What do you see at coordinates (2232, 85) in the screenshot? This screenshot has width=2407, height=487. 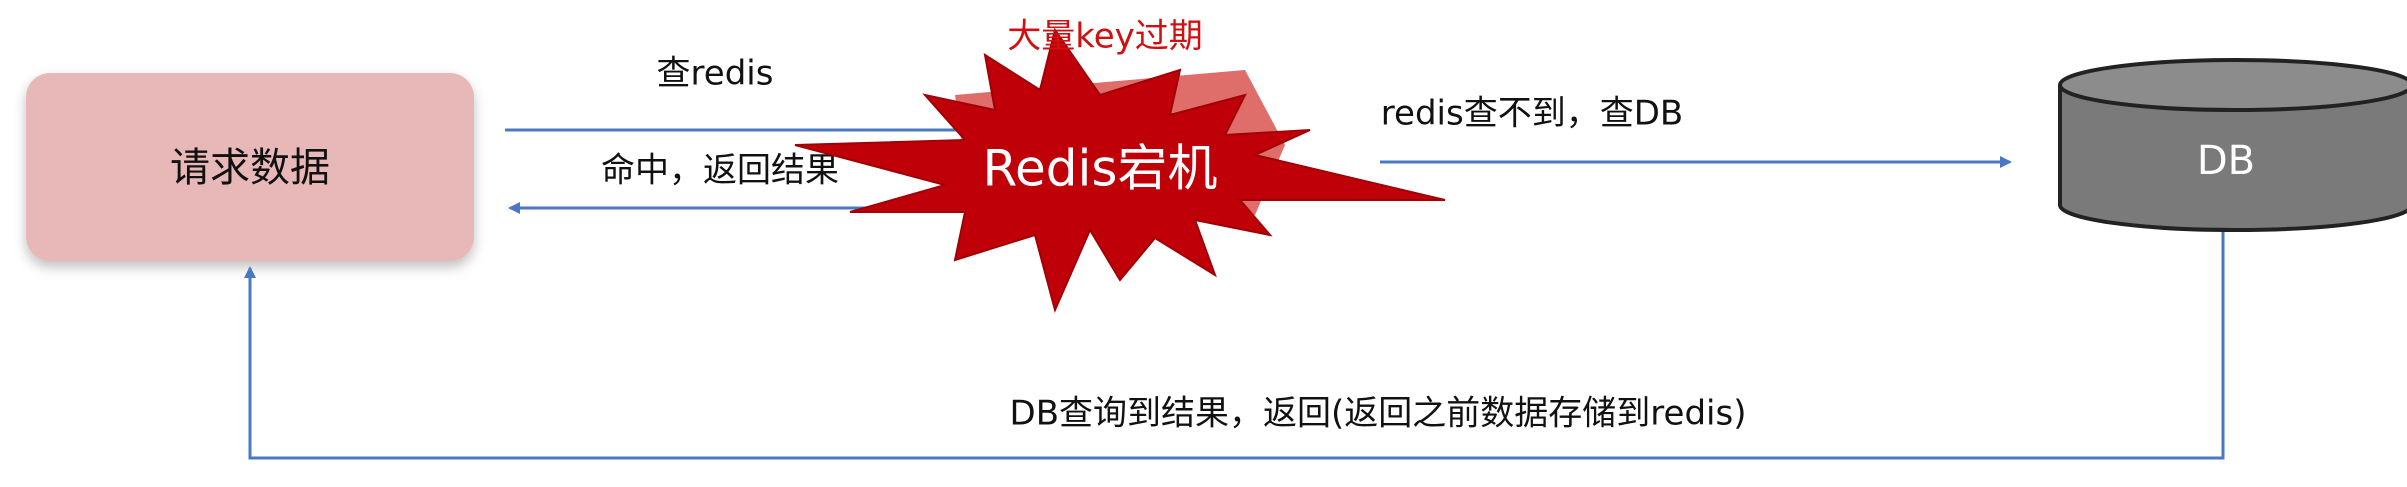 I see `db-cylinder-top` at bounding box center [2232, 85].